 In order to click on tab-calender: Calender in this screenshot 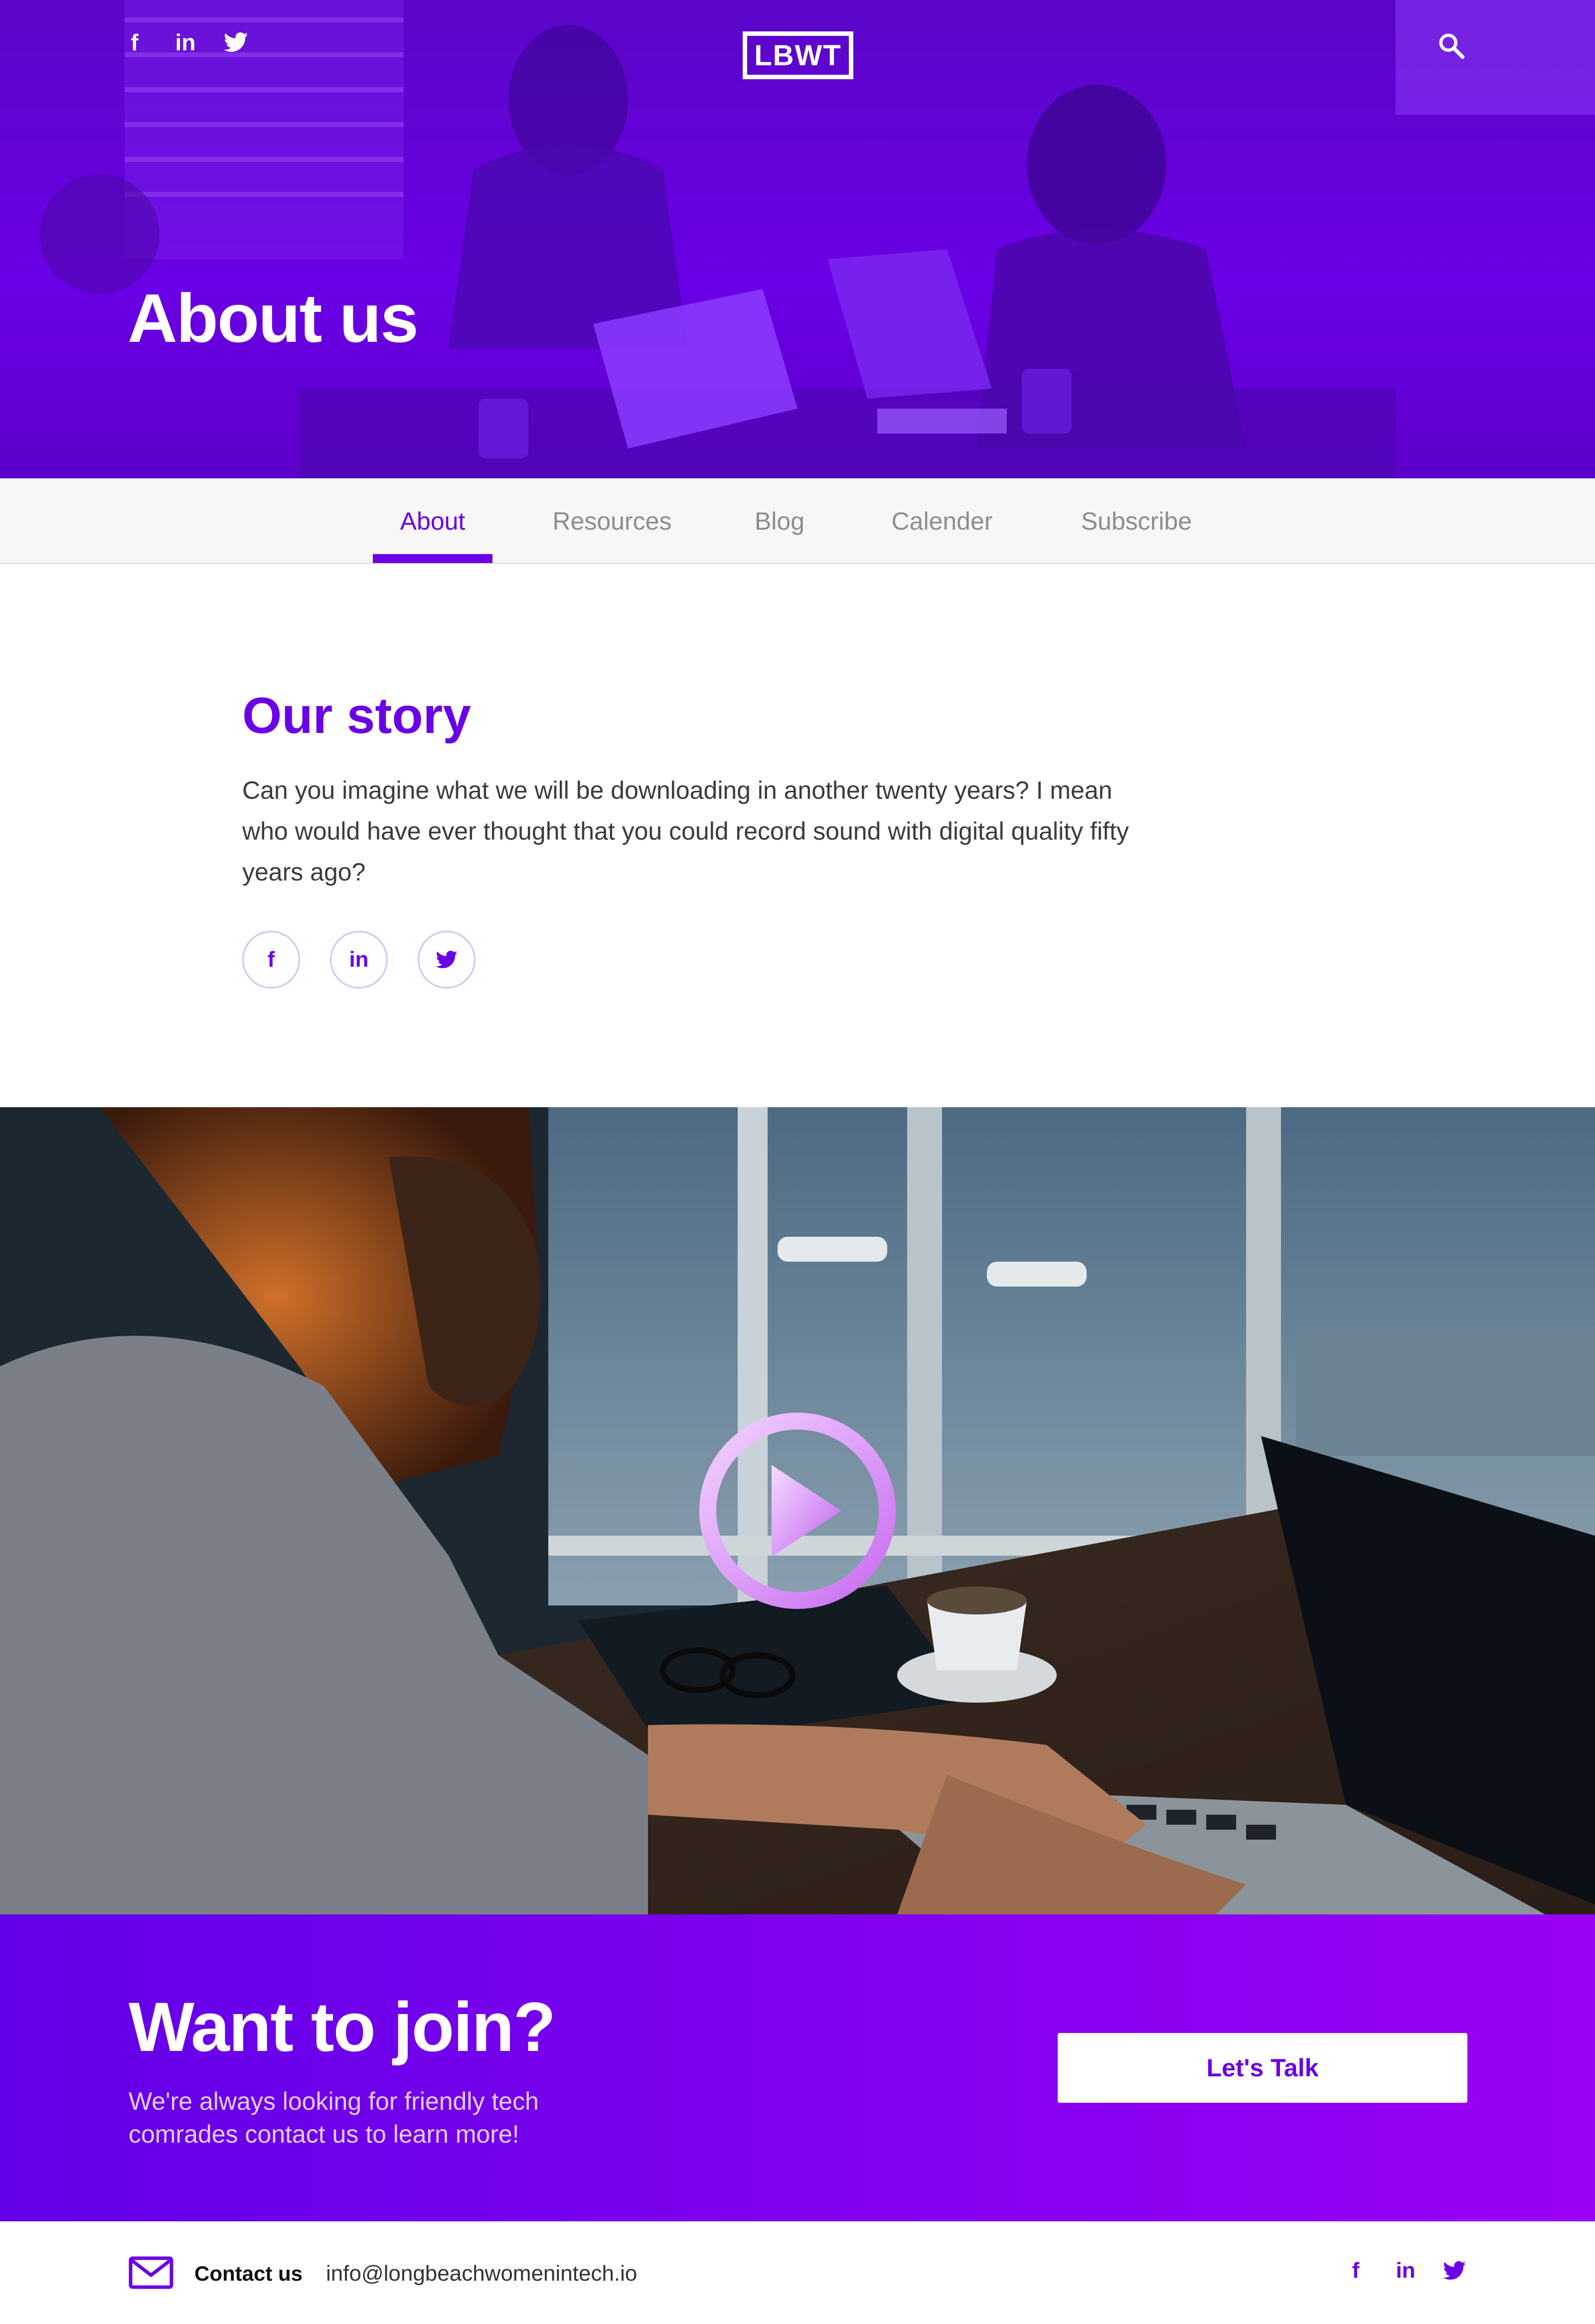, I will do `click(942, 521)`.